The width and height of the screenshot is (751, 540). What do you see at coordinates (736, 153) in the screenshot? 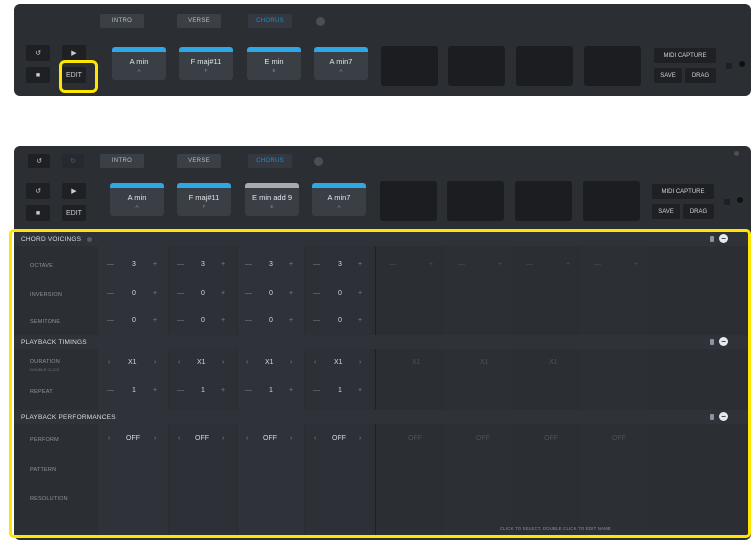
I see `window-dot-icon` at bounding box center [736, 153].